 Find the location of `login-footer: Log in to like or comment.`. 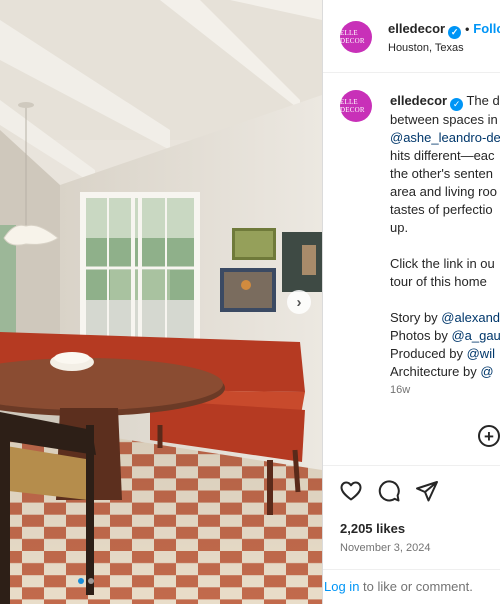

login-footer: Log in to like or comment. is located at coordinates (411, 586).